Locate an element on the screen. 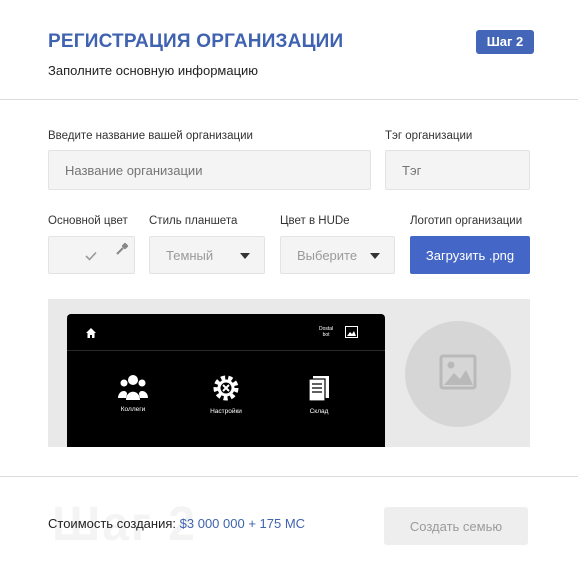  creation-cost: Стоимость создания: $3 000 000 + 175 MC is located at coordinates (176, 523).